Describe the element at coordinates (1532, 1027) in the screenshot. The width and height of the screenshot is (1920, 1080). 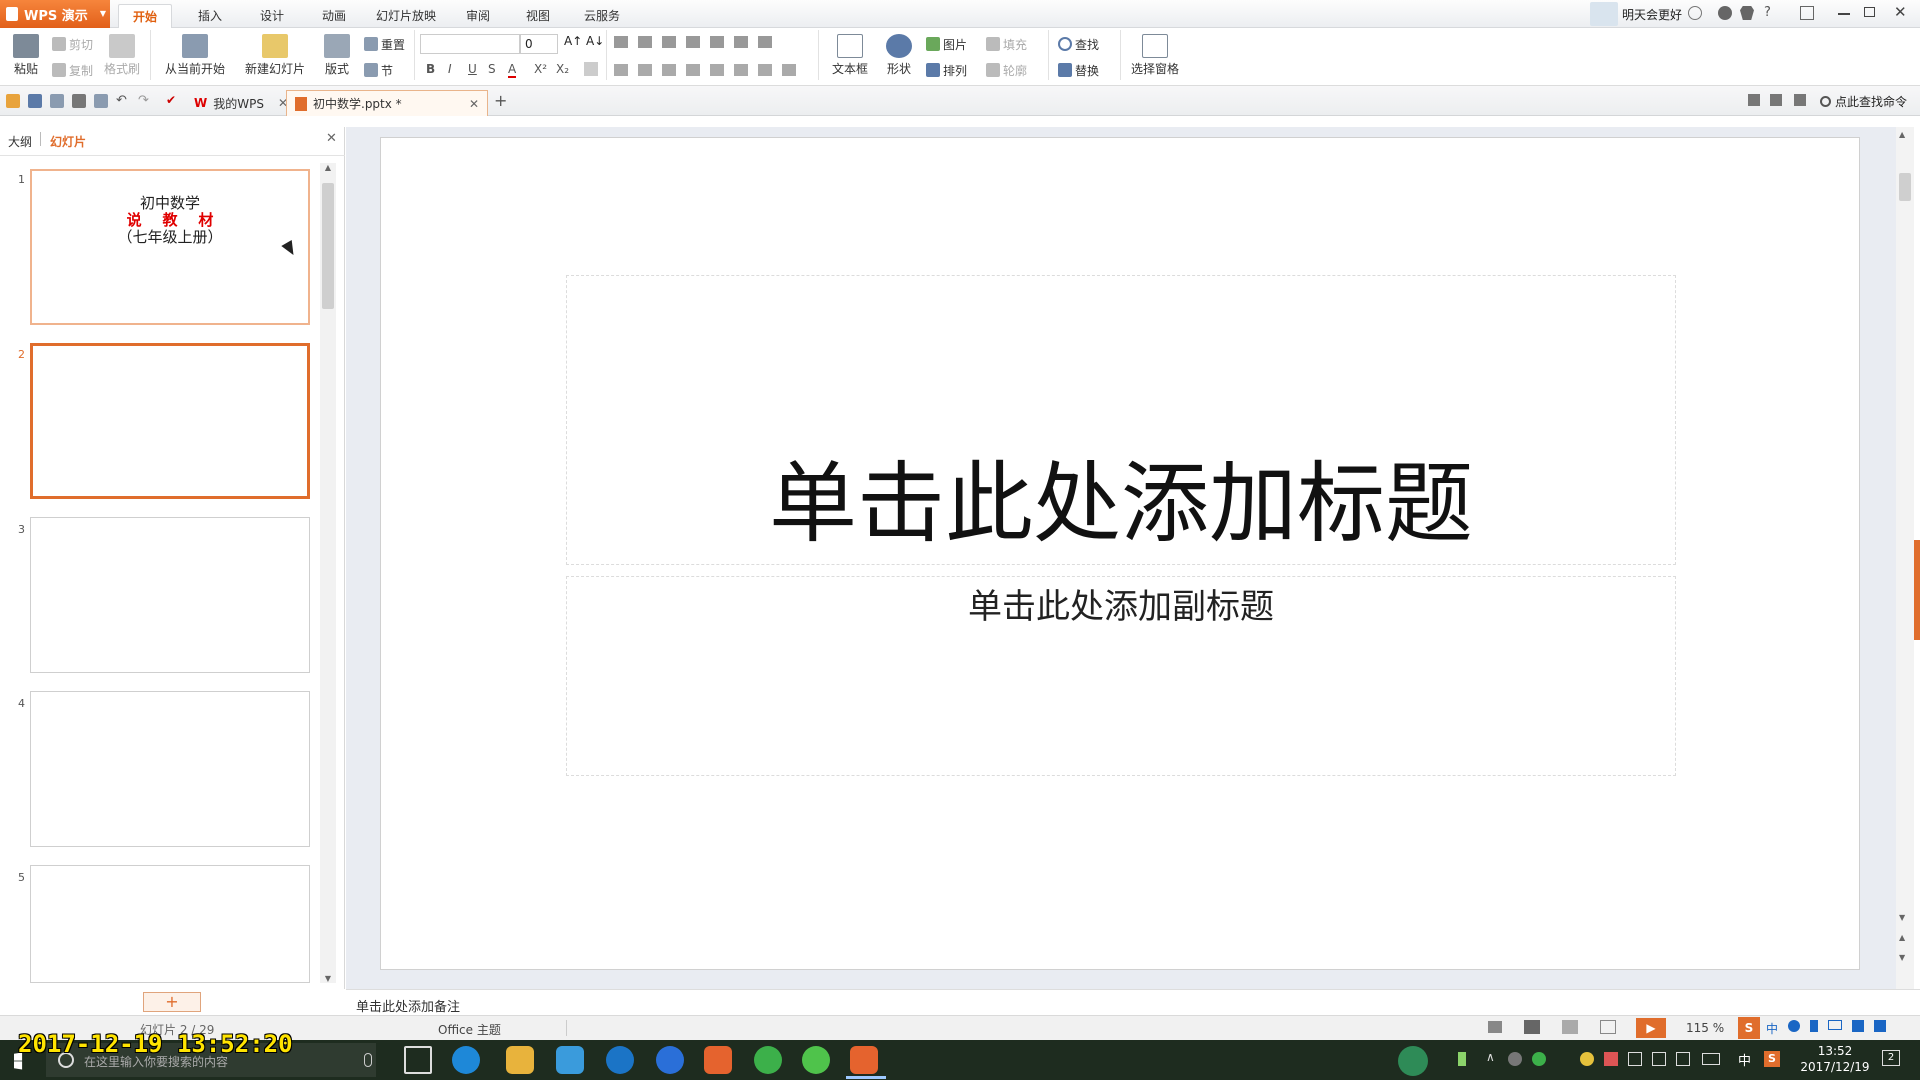
I see `normal-view-icon` at that location.